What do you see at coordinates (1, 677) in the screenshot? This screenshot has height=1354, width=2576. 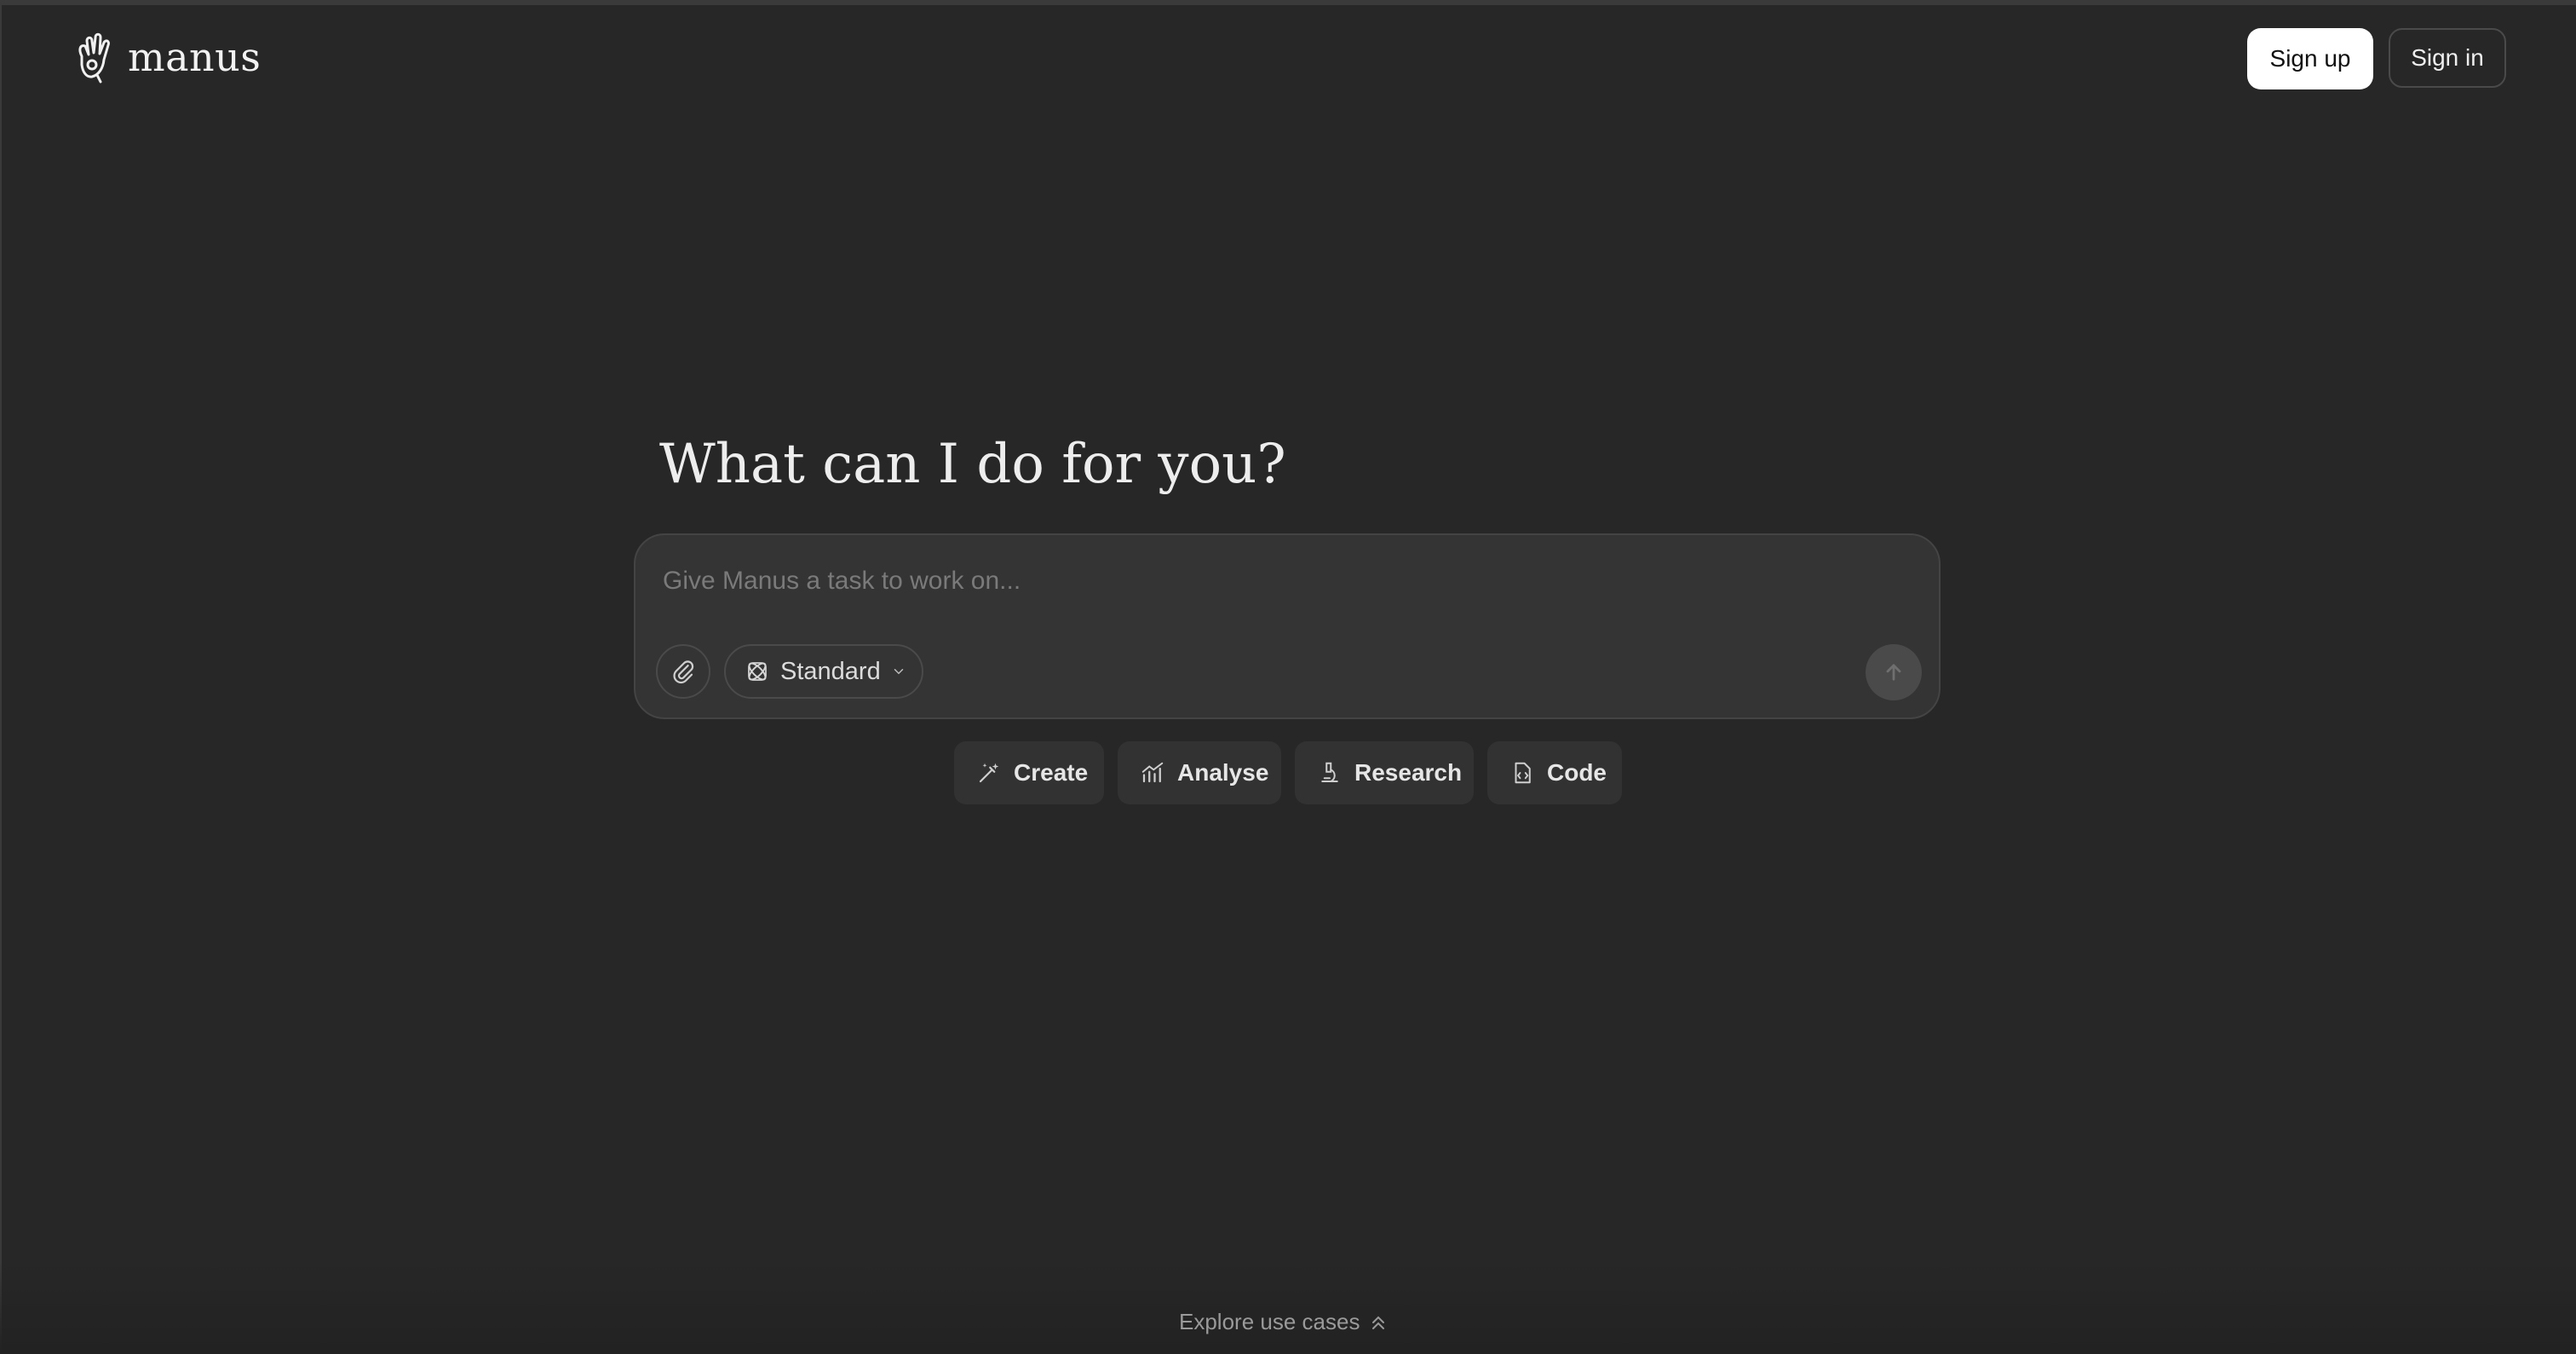 I see `window-left-border` at bounding box center [1, 677].